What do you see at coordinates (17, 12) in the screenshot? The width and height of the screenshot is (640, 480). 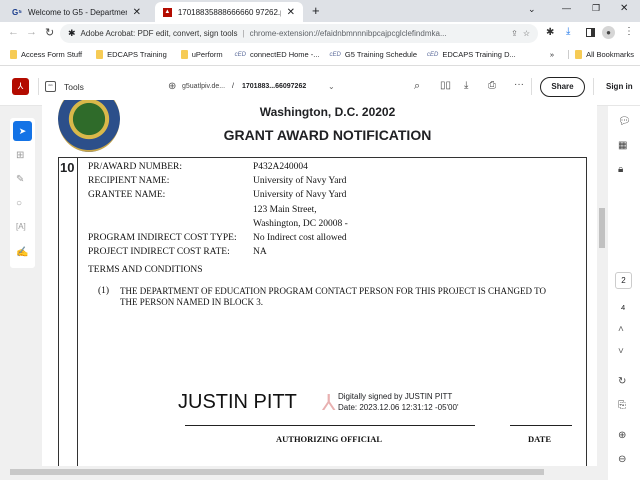 I see `g5-icon: G⁵` at bounding box center [17, 12].